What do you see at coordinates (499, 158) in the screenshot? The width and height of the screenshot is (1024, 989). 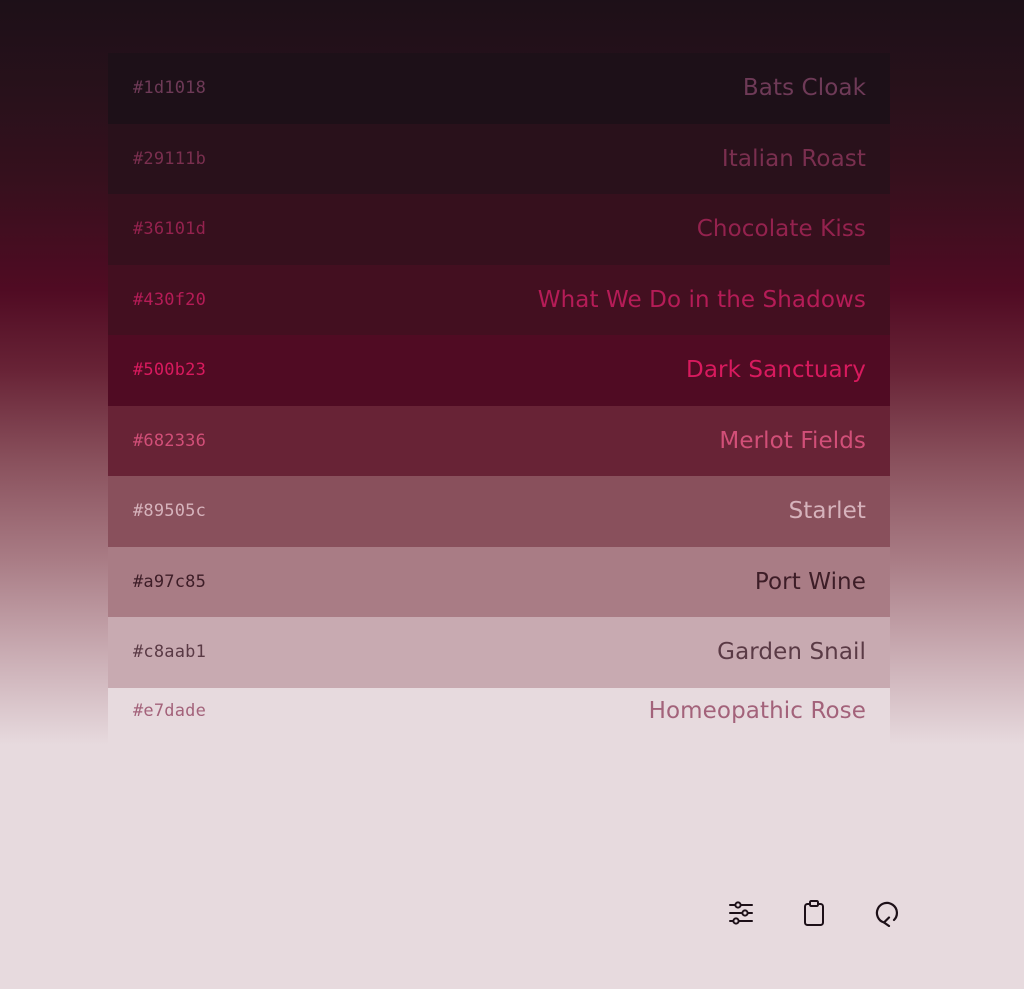 I see `swatch-row: #29111b Italian Roast` at bounding box center [499, 158].